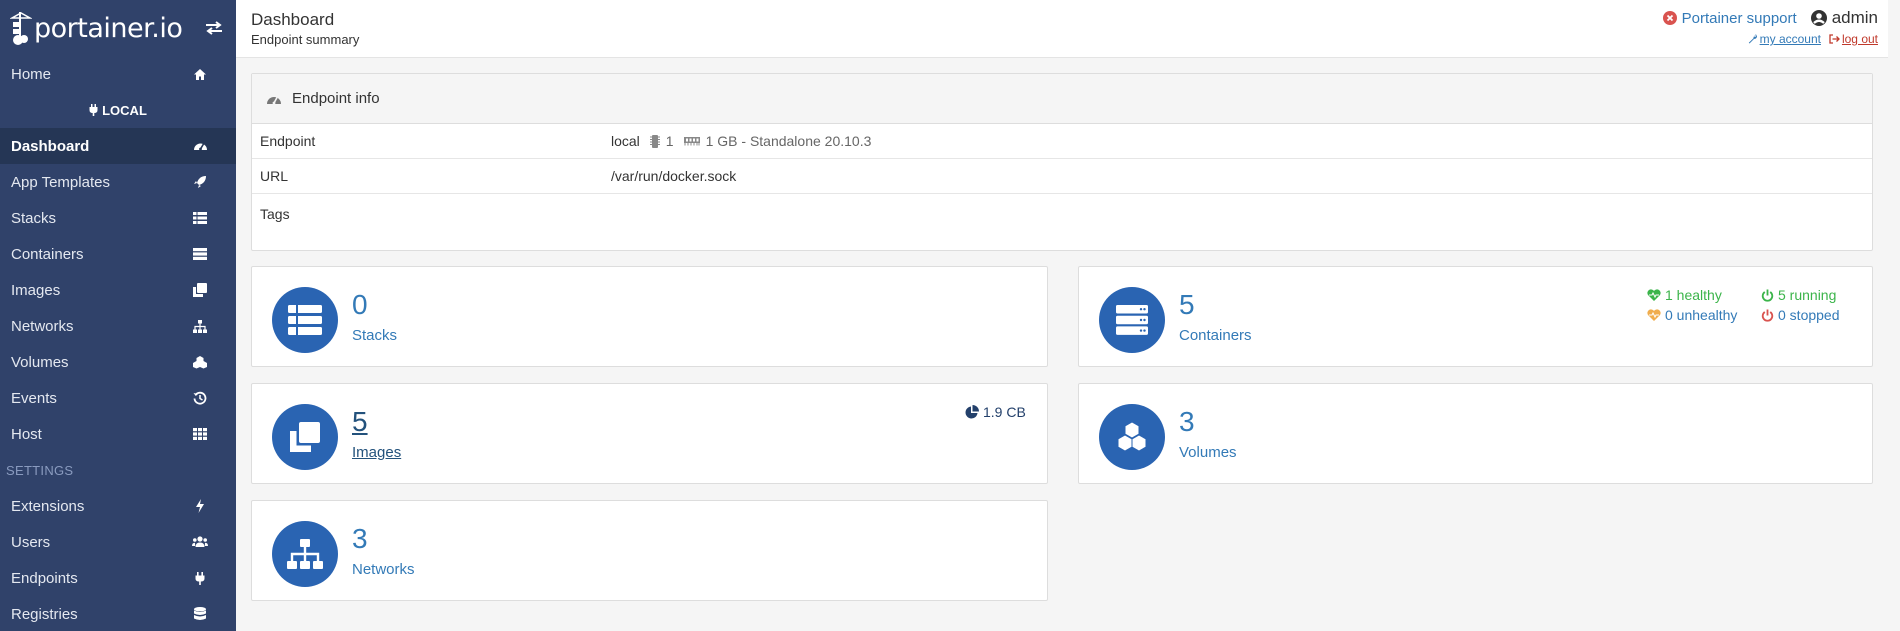 The width and height of the screenshot is (1900, 631). What do you see at coordinates (108, 28) in the screenshot?
I see `brand-name: portainer.io` at bounding box center [108, 28].